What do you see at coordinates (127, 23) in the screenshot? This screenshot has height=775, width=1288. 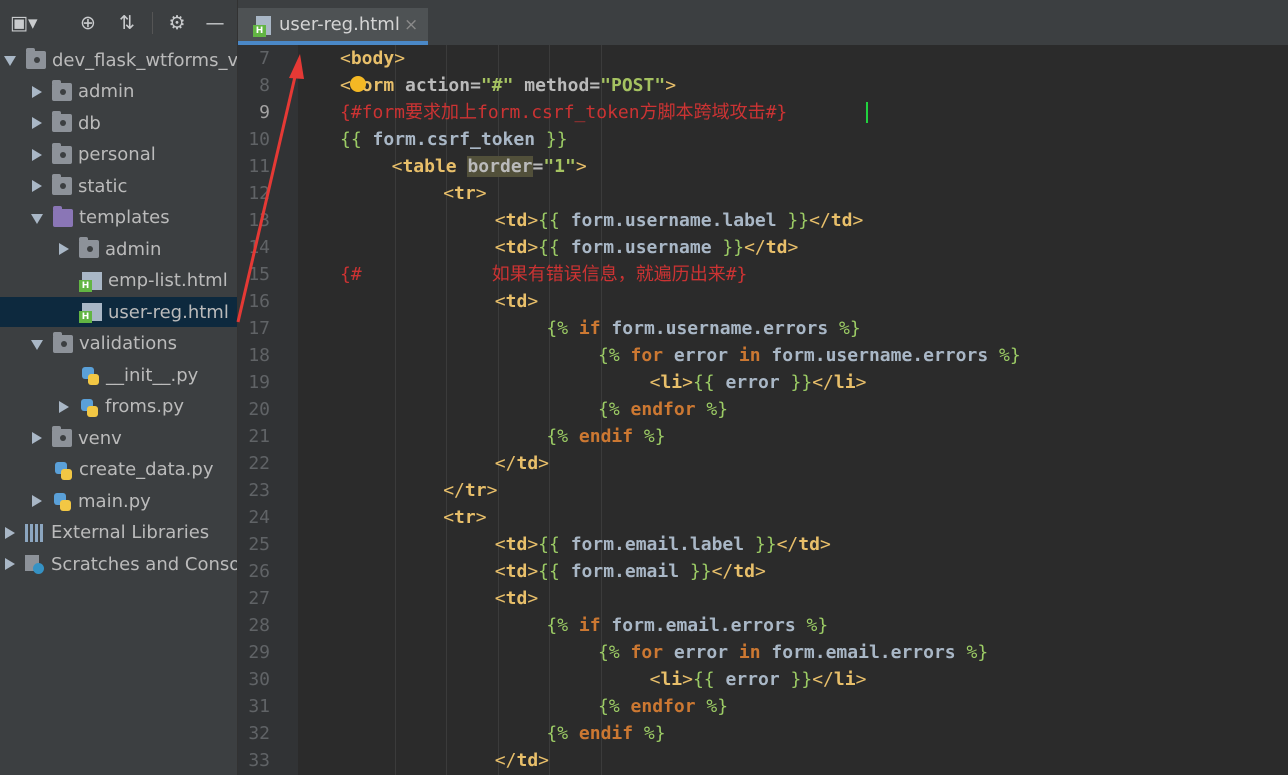 I see `collapse-icon: ⇅` at bounding box center [127, 23].